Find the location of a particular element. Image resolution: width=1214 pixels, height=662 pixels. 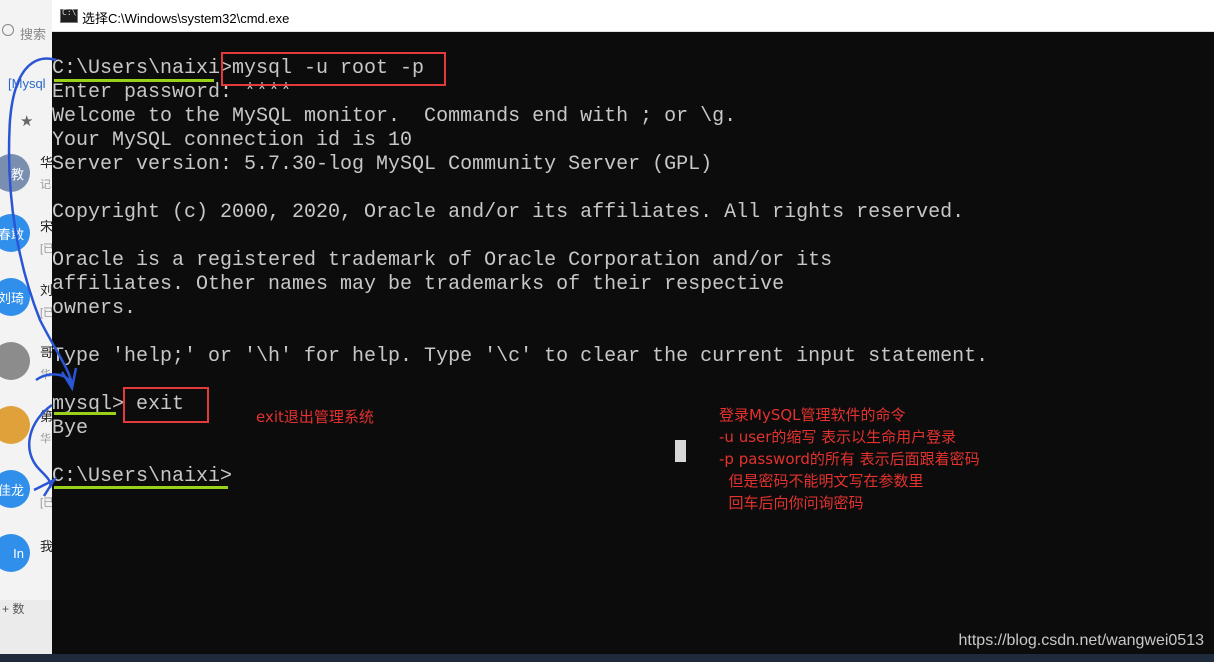

avatar: 教 is located at coordinates (15, 173).